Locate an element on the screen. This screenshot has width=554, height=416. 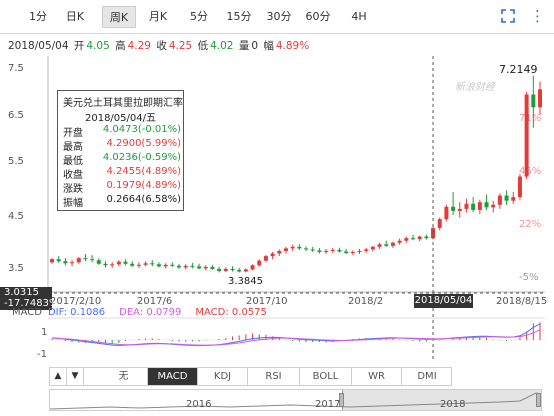
tooltip-key: 最低 is located at coordinates (73, 161).